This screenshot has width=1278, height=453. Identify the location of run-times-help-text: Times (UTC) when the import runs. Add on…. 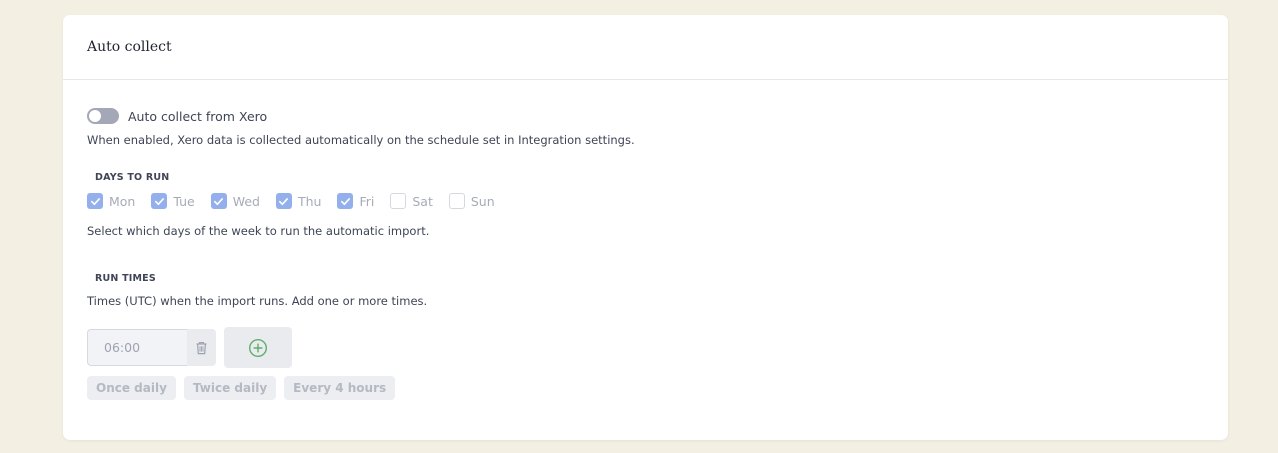
(257, 301).